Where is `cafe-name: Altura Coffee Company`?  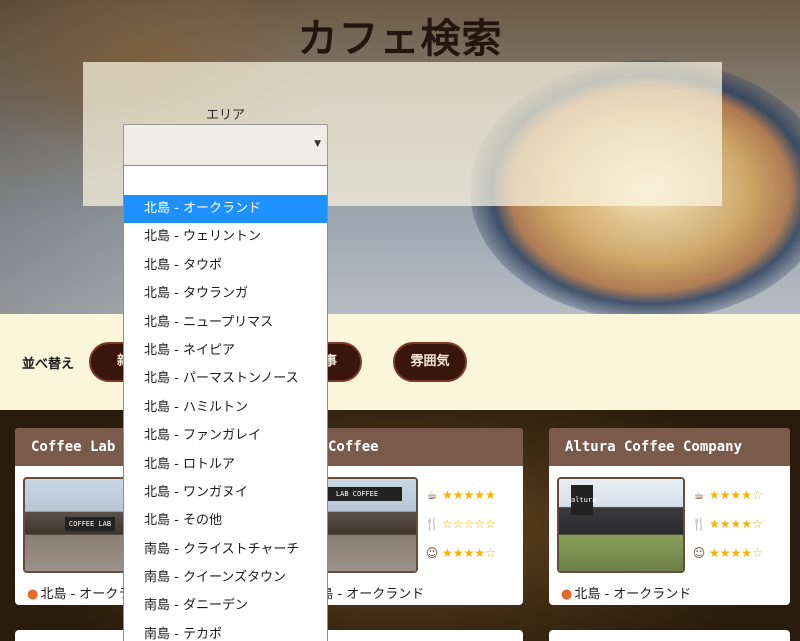
cafe-name: Altura Coffee Company is located at coordinates (669, 447).